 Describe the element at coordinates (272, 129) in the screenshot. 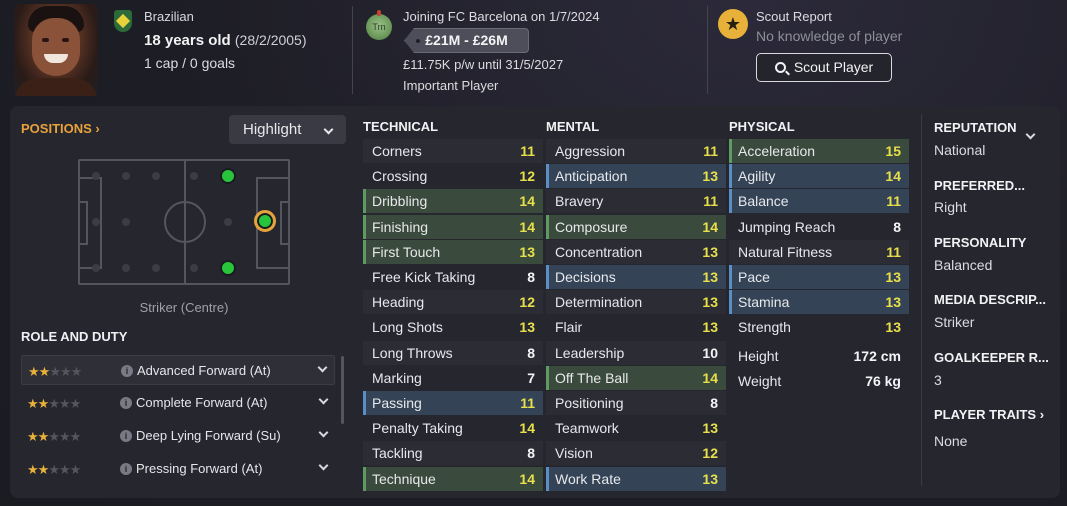

I see `highlight-dropdown-label: Highlight` at that location.